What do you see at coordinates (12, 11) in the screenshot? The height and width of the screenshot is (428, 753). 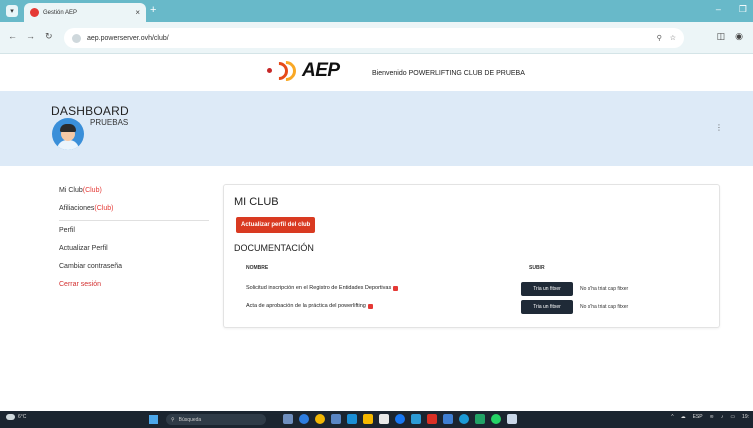 I see `tab-search-icon: ▾` at bounding box center [12, 11].